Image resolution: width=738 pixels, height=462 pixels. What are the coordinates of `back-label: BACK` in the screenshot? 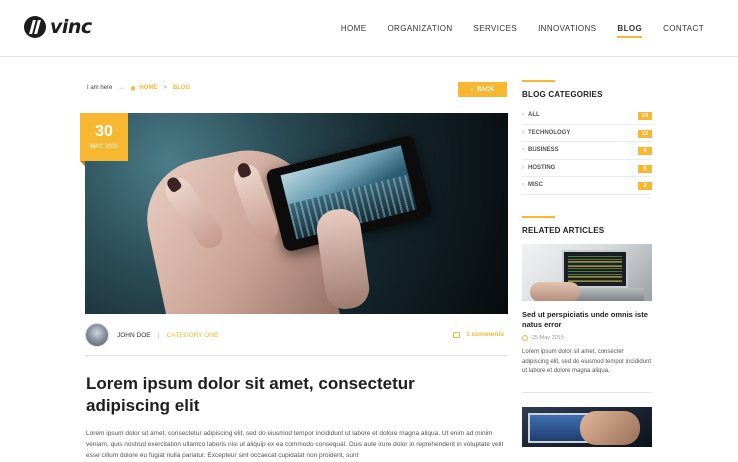 It's located at (485, 89).